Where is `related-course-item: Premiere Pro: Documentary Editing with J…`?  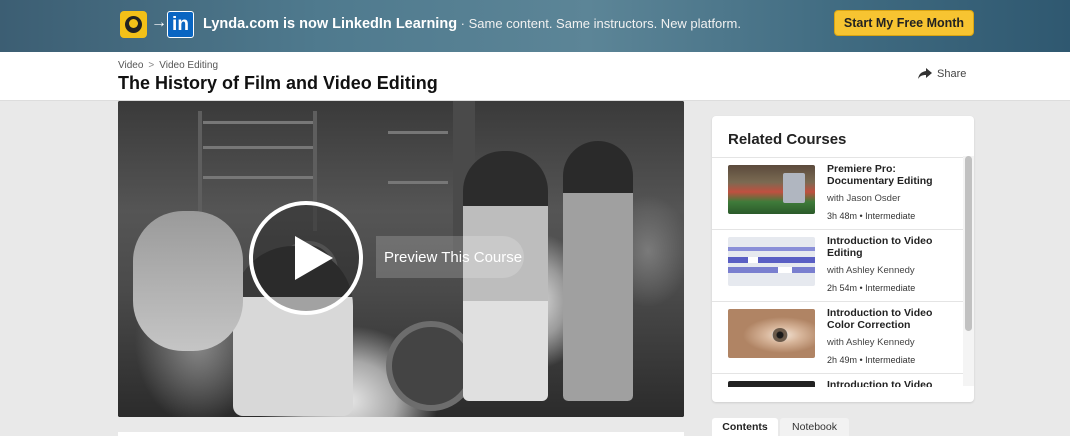 related-course-item: Premiere Pro: Documentary Editing with J… is located at coordinates (838, 193).